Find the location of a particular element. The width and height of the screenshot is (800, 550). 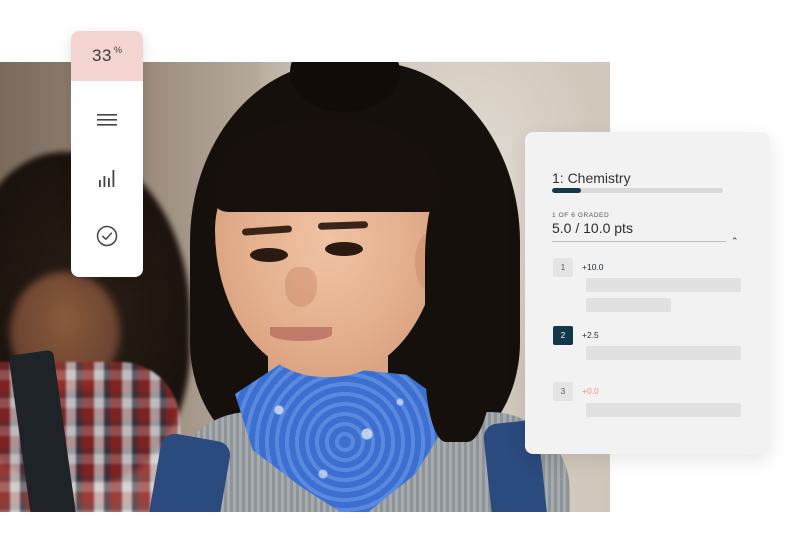

question-number: 1 is located at coordinates (563, 267).